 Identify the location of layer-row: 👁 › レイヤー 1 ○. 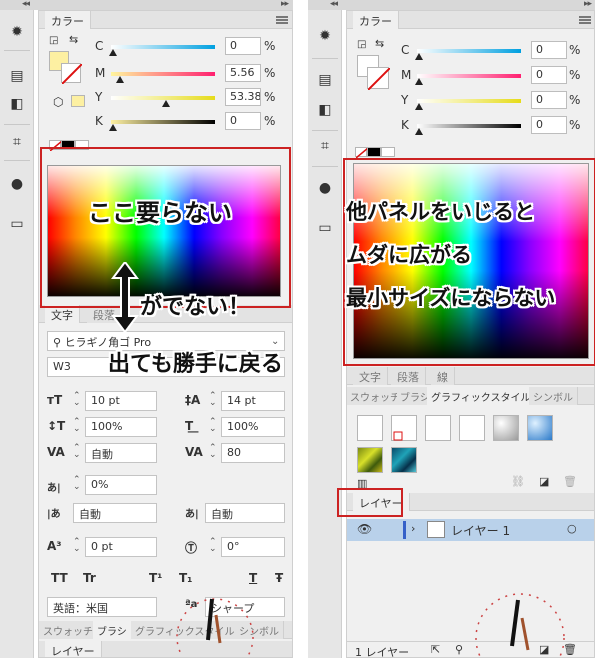
(470, 530).